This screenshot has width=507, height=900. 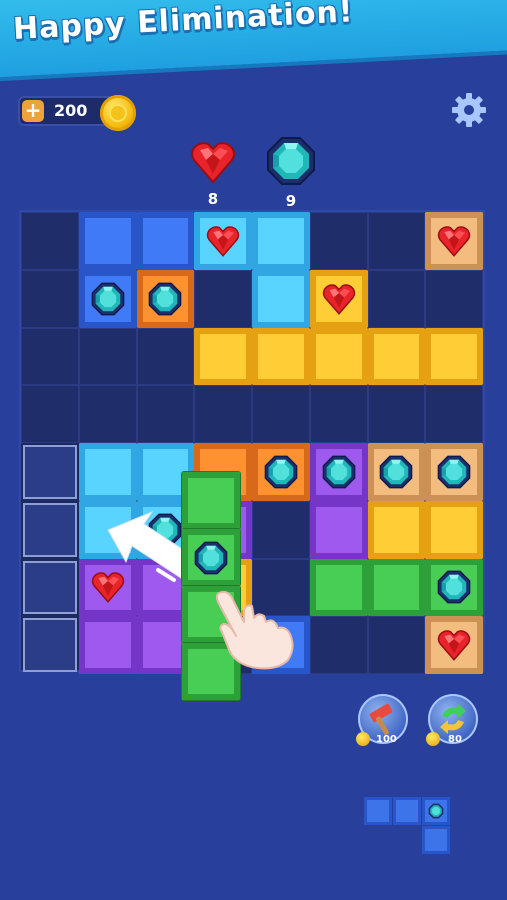 I want to click on hand-pointer-icon, so click(x=254, y=630).